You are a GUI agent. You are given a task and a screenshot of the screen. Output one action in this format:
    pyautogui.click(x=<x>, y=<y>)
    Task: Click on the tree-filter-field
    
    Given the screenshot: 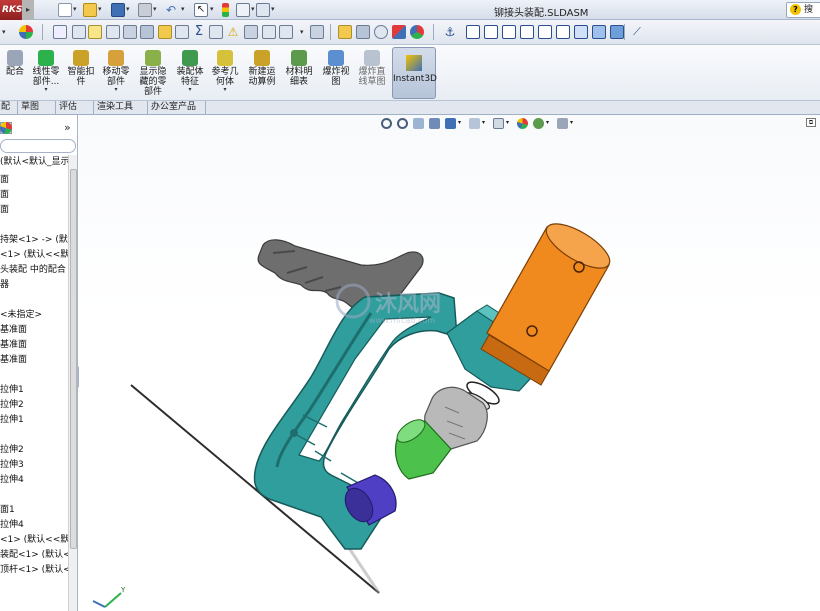 What is the action you would take?
    pyautogui.click(x=38, y=146)
    